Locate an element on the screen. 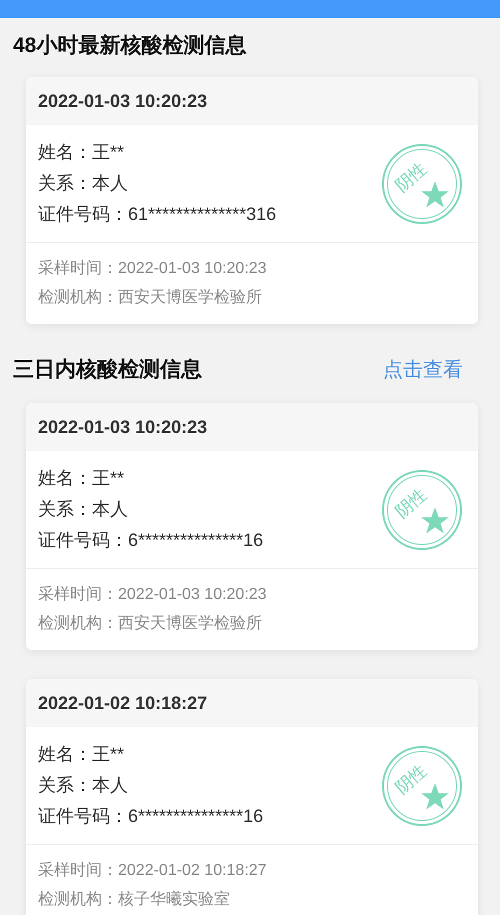 Image resolution: width=500 pixels, height=915 pixels. info-text: 证件号码：61**************316 is located at coordinates (157, 214).